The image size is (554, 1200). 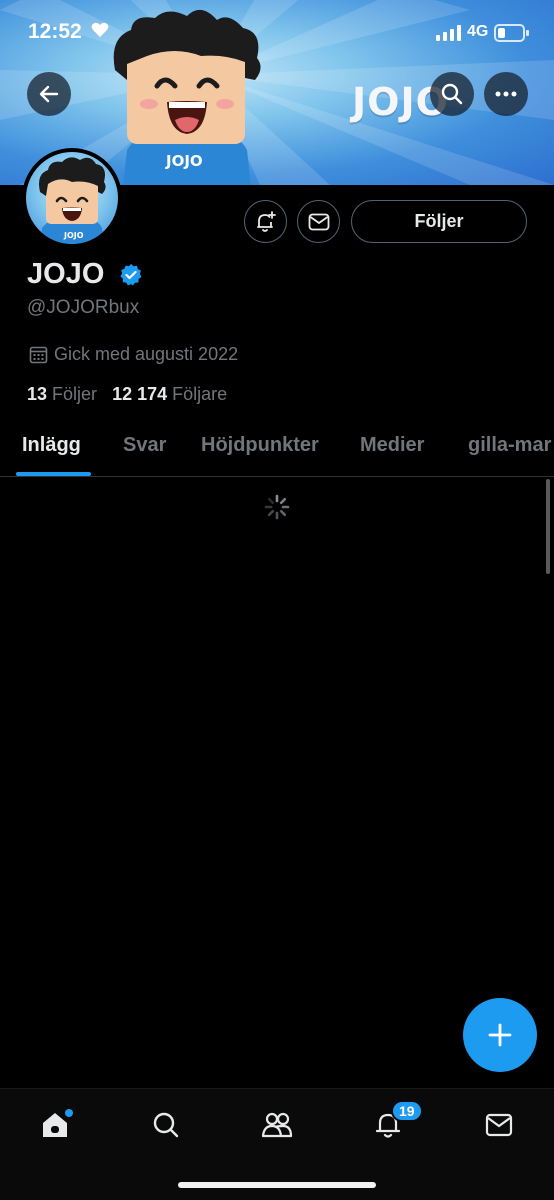 I want to click on nav-search, so click(x=166, y=1125).